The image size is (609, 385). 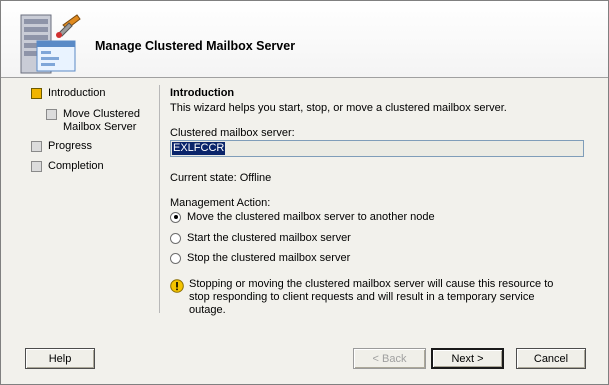 I want to click on radio-stop-server: Stop the clustered mailbox server, so click(x=260, y=258).